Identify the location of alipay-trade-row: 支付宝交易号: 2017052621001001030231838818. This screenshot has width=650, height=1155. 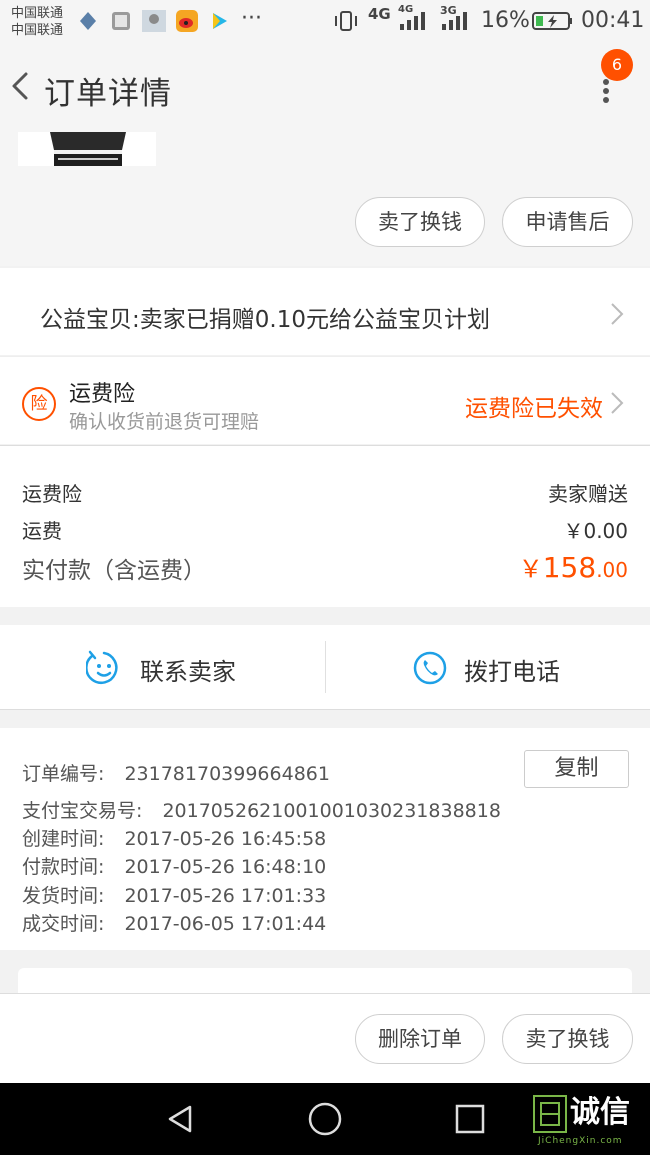
(261, 809).